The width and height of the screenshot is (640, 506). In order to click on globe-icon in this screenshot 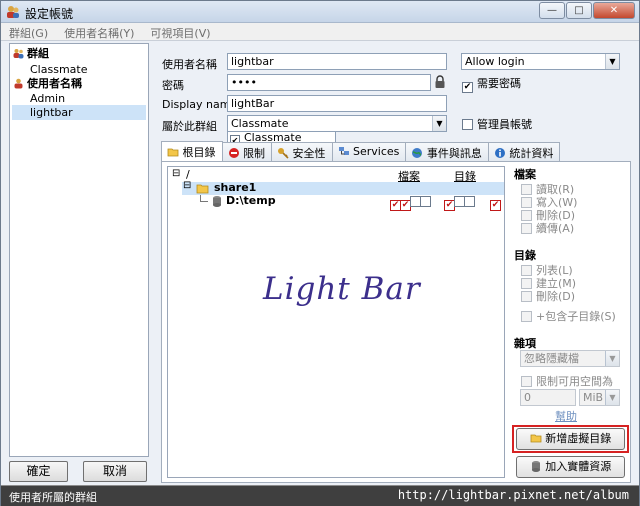, I will do `click(417, 153)`.